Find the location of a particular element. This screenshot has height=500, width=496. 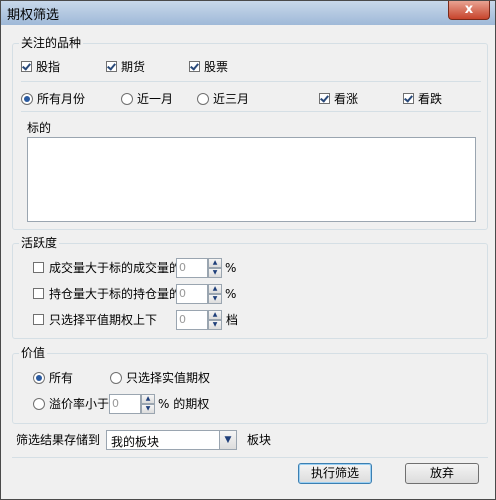

month-one-radio is located at coordinates (127, 99).